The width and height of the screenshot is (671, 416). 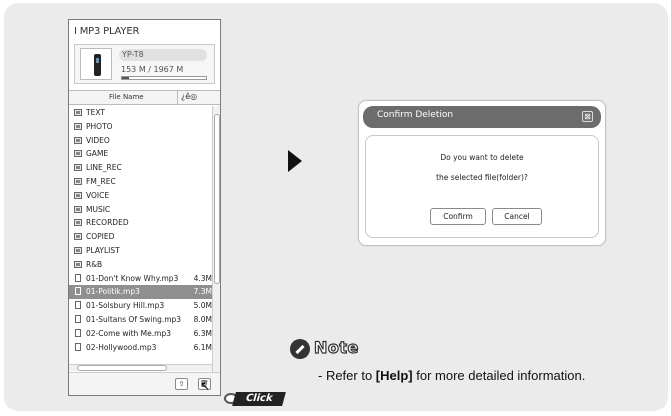 What do you see at coordinates (140, 237) in the screenshot?
I see `folder-row: COPIED` at bounding box center [140, 237].